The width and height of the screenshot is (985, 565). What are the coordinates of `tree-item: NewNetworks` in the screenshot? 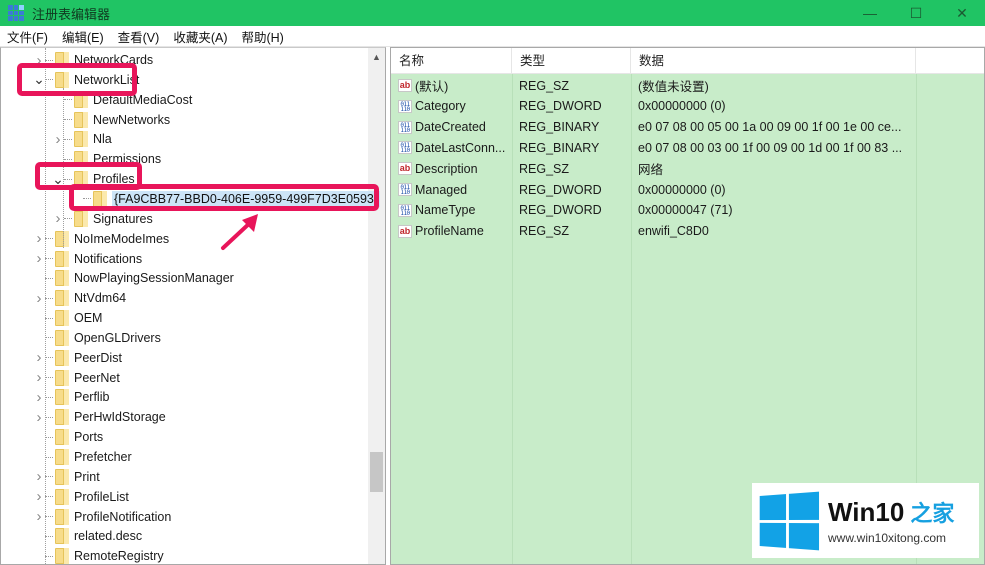 It's located at (111, 120).